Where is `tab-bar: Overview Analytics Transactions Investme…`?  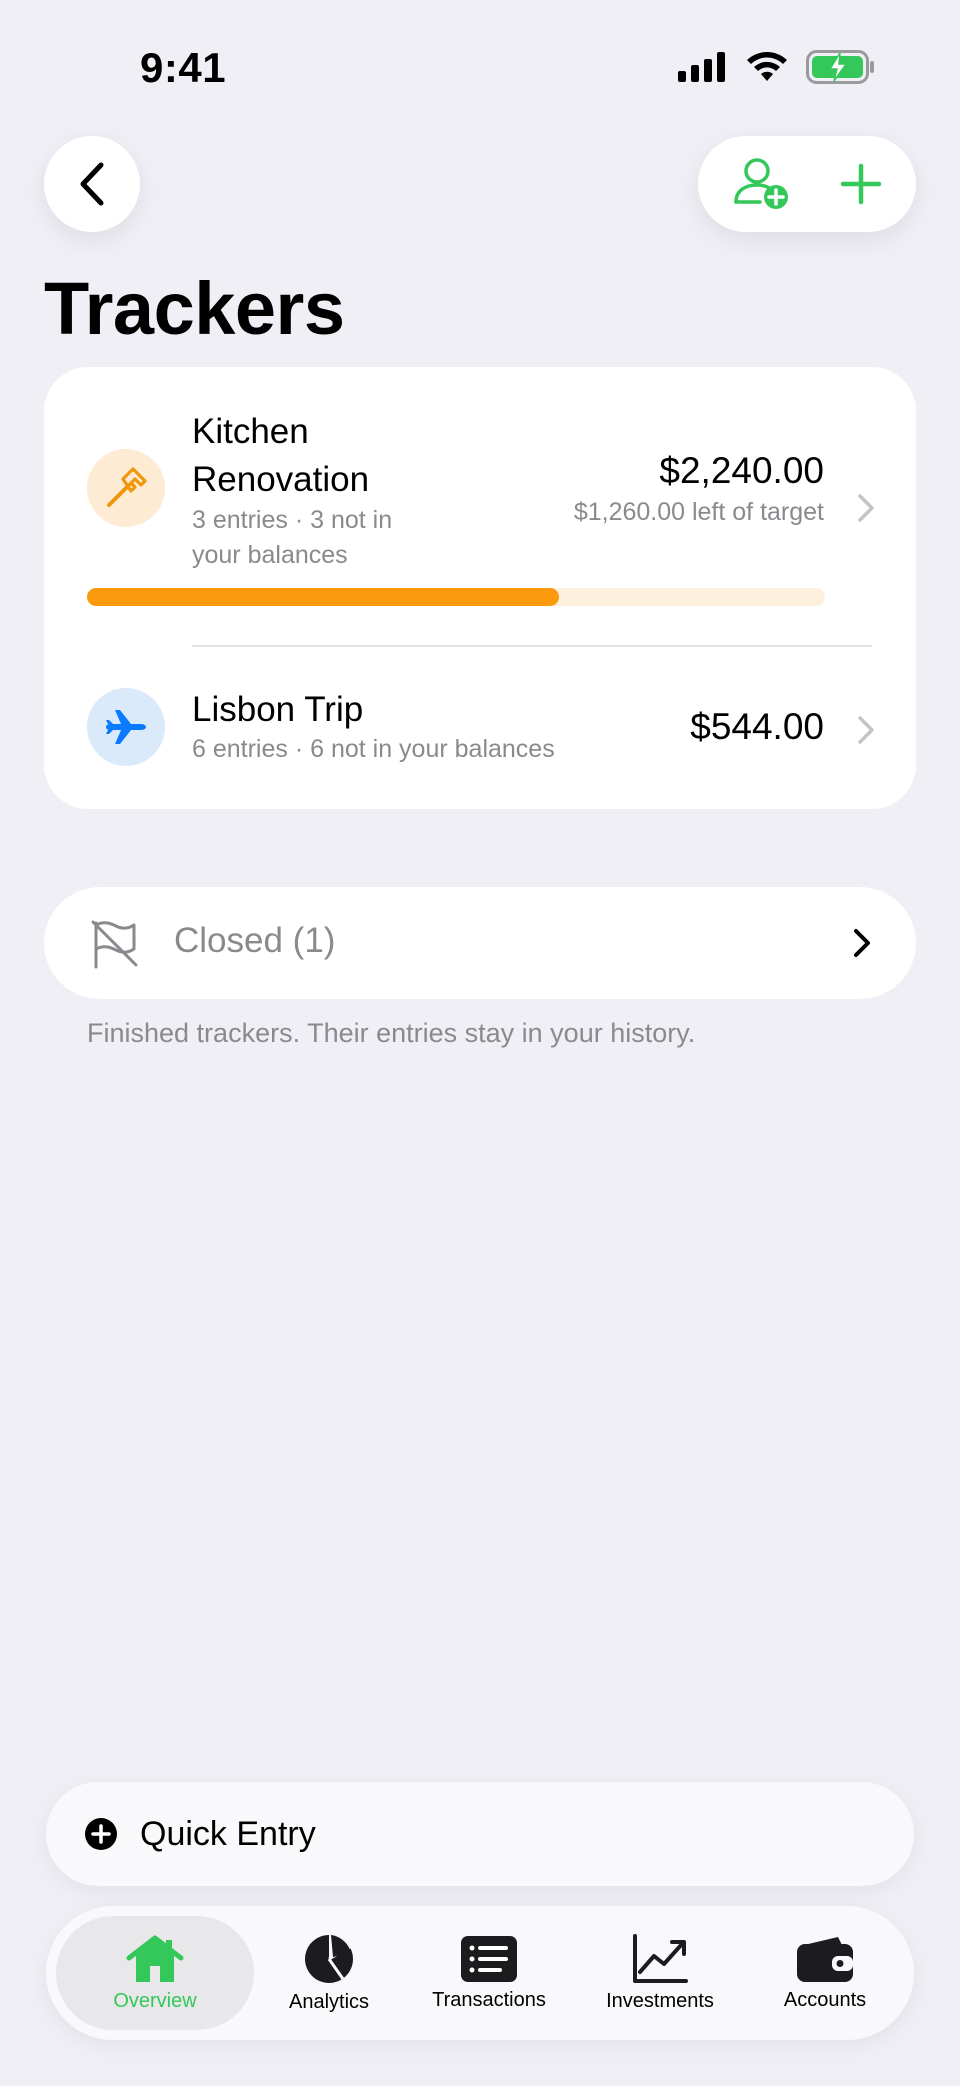 tab-bar: Overview Analytics Transactions Investme… is located at coordinates (480, 1973).